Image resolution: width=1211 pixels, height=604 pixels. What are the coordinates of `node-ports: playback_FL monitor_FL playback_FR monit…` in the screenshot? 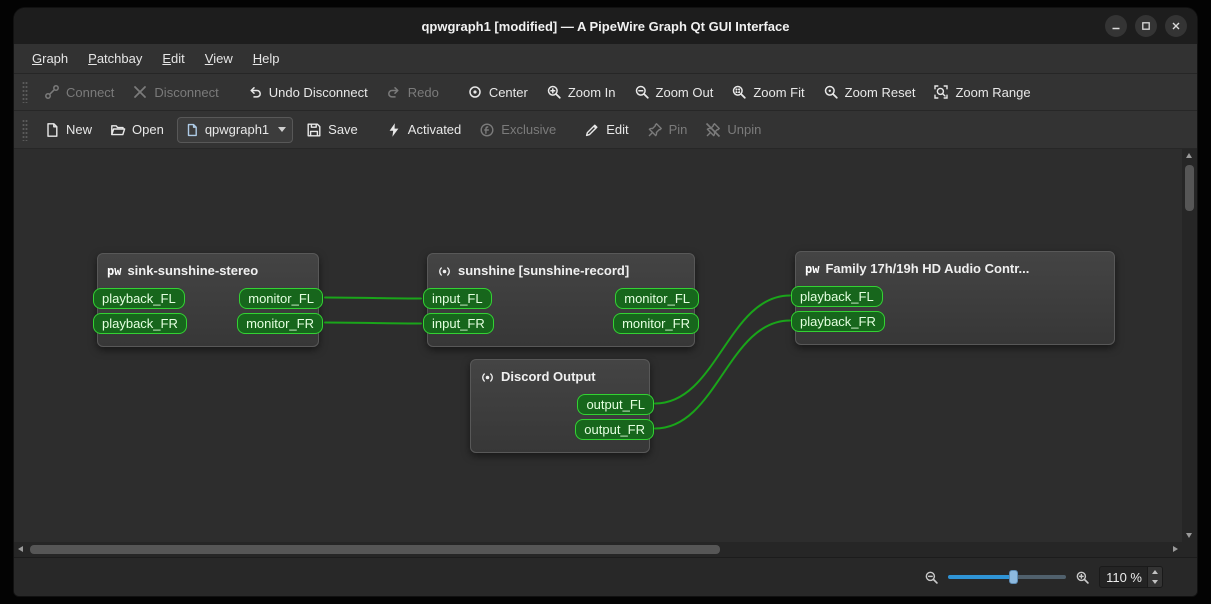 It's located at (208, 316).